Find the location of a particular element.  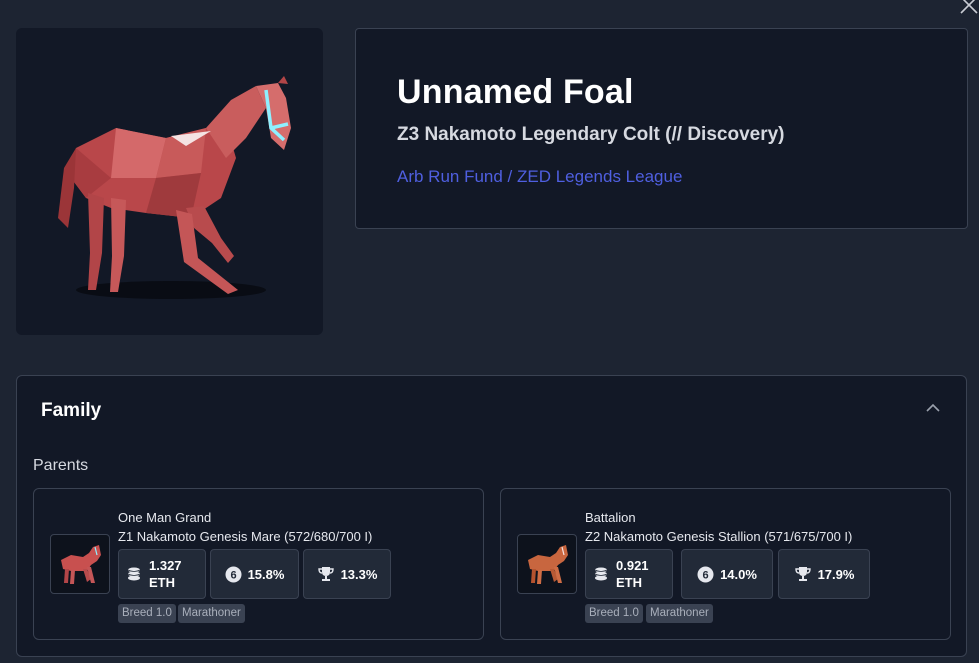

collapse-button is located at coordinates (933, 408).